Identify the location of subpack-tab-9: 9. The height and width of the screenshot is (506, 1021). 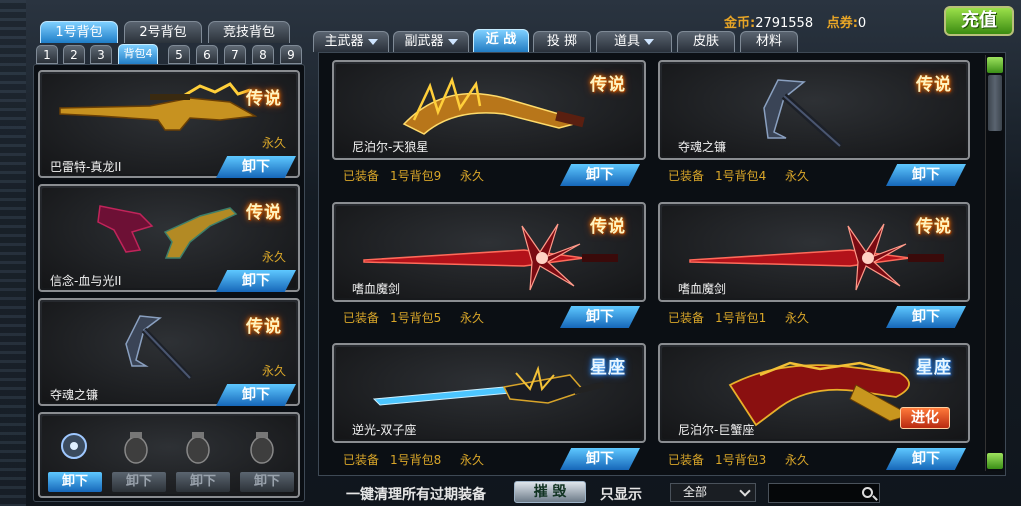
(291, 54).